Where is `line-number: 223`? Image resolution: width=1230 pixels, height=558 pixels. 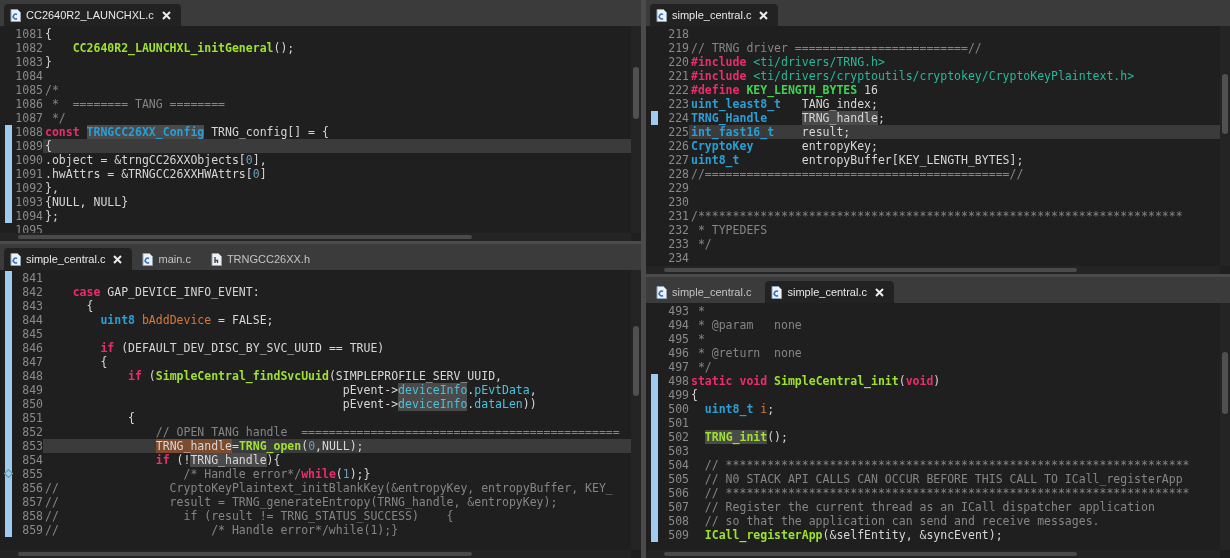 line-number: 223 is located at coordinates (678, 104).